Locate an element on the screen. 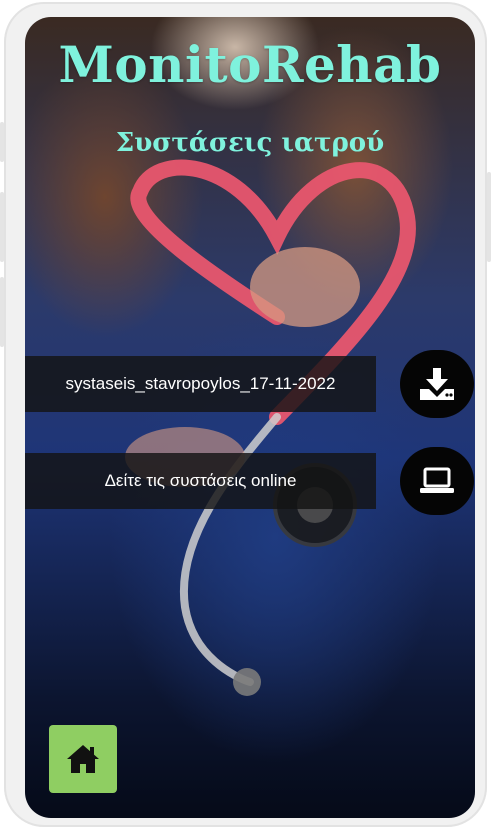 This screenshot has width=493, height=831. download-button is located at coordinates (437, 384).